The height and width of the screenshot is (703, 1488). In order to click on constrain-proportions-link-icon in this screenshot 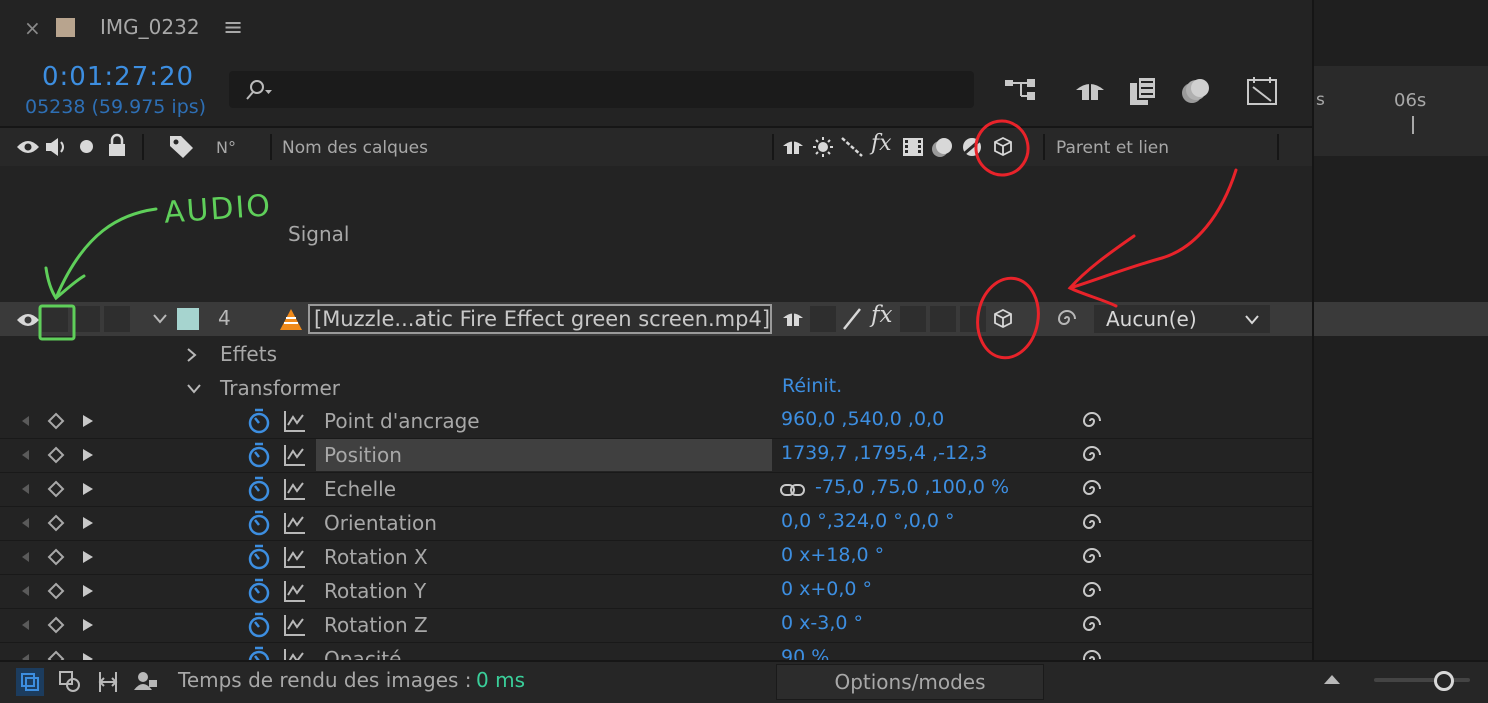, I will do `click(793, 490)`.